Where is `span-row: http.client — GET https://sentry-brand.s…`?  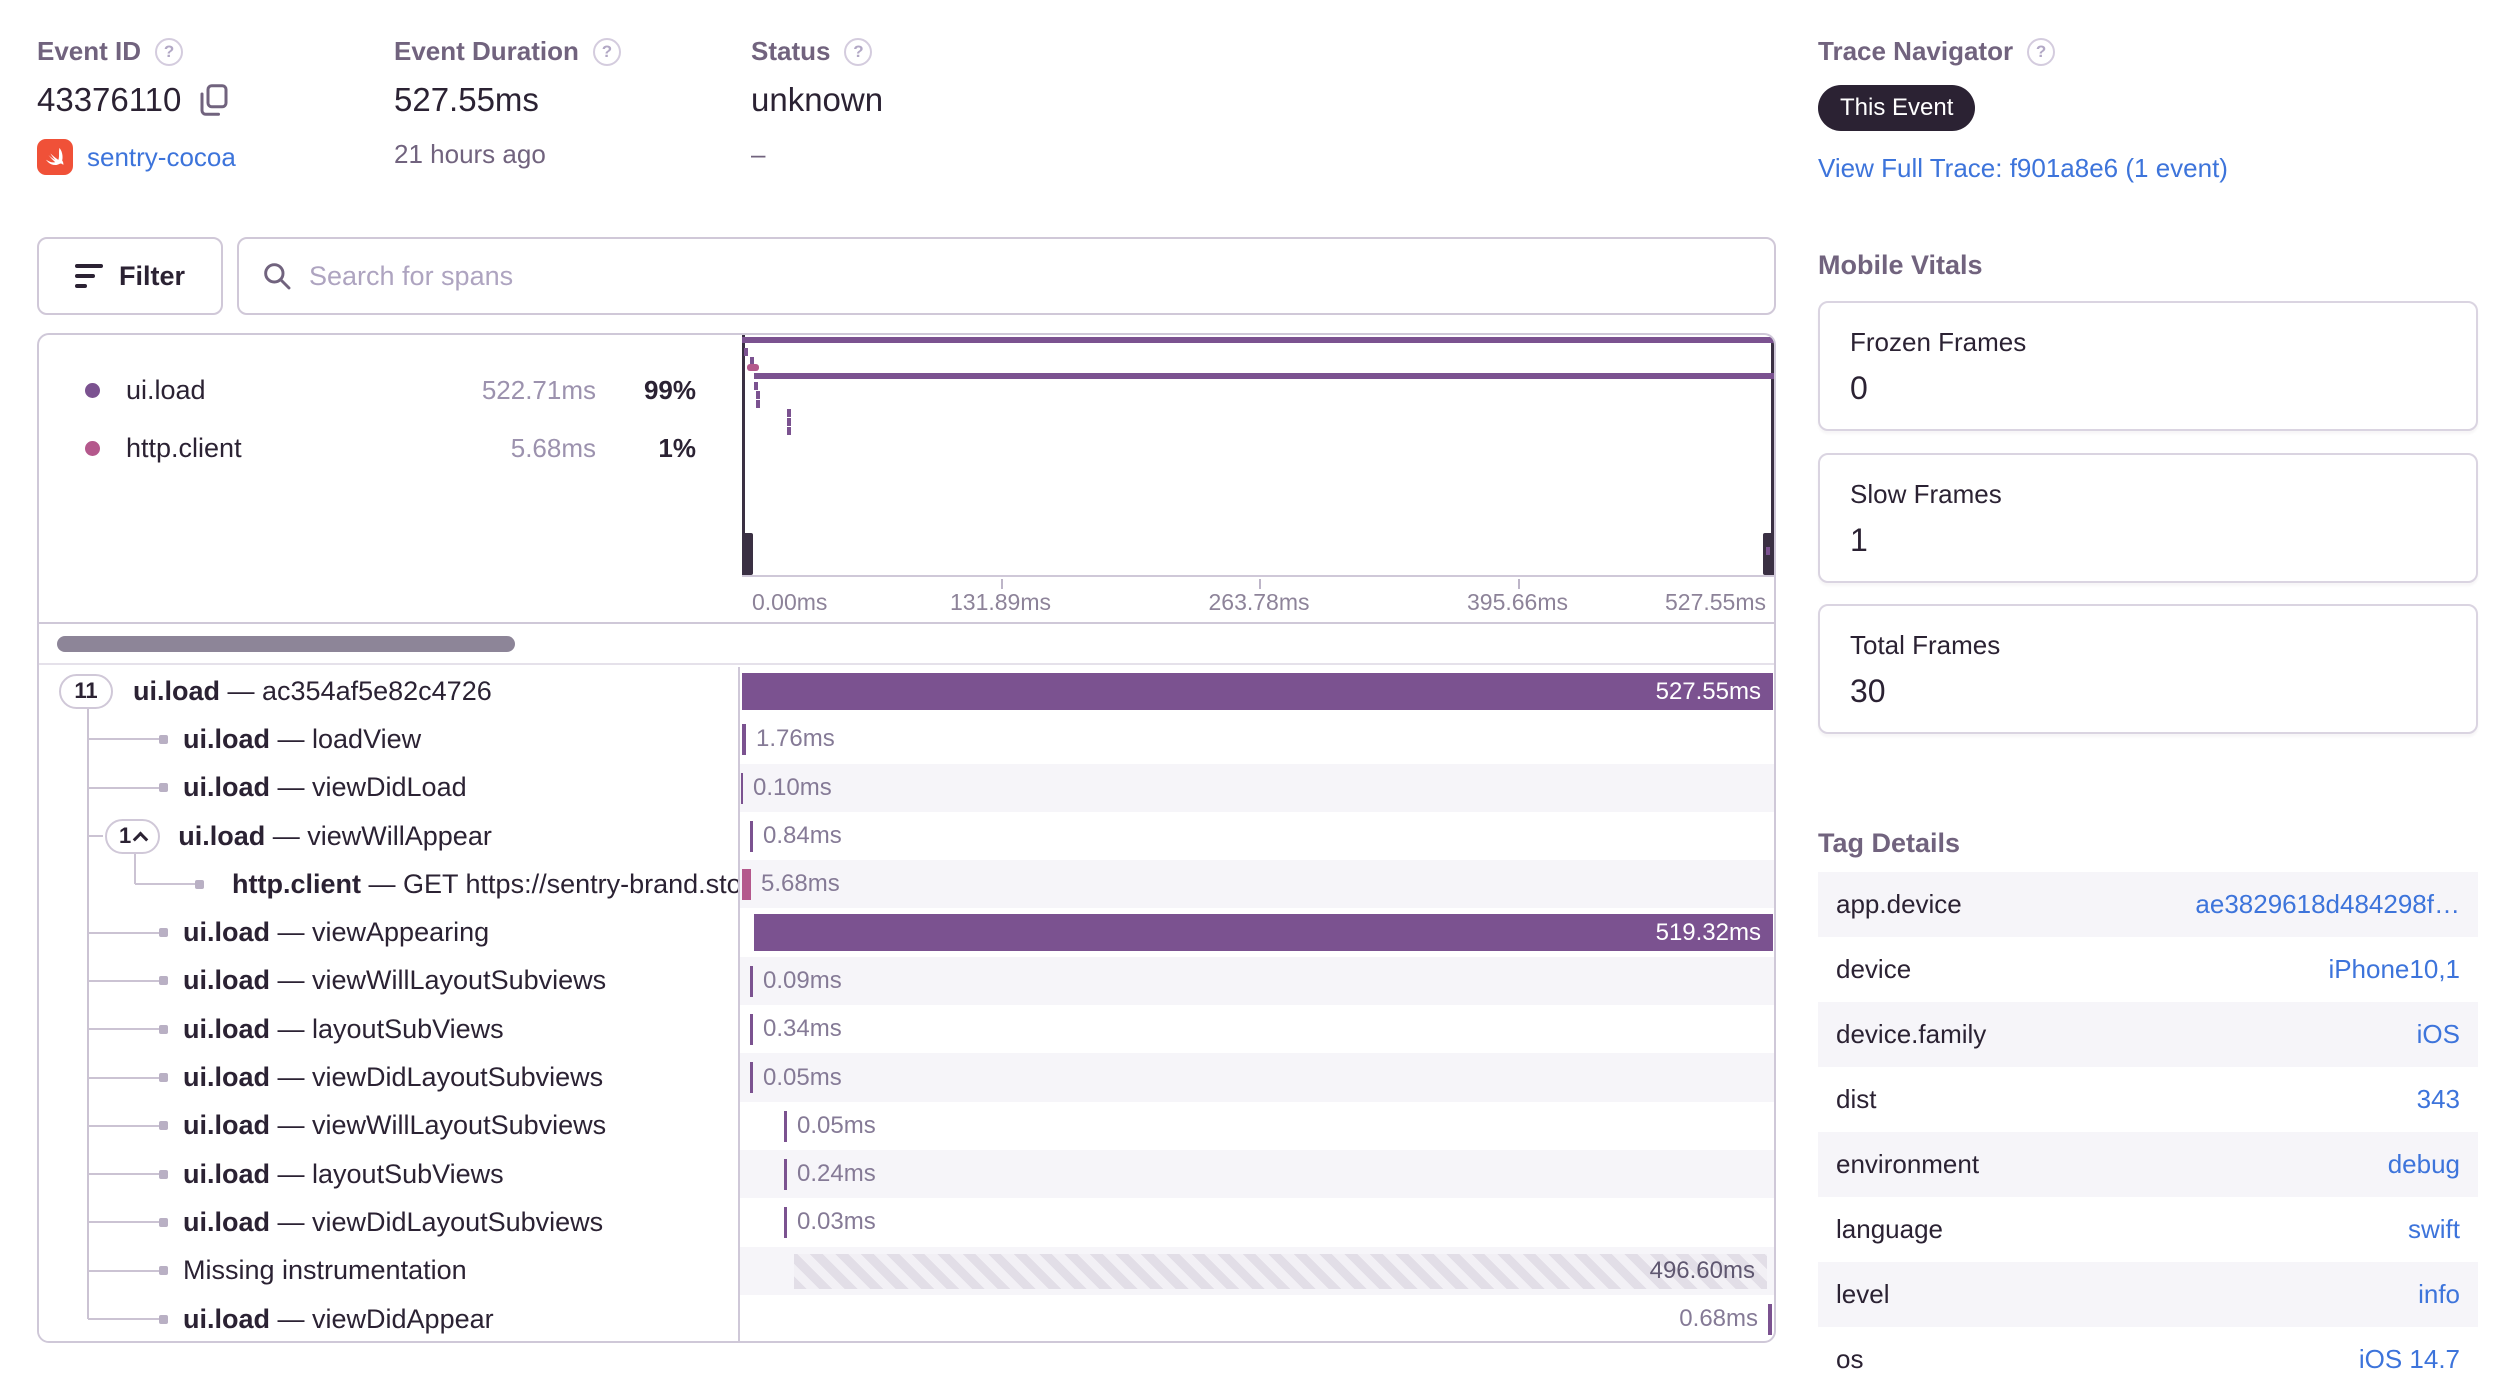
span-row: http.client — GET https://sentry-brand.s… is located at coordinates (906, 884).